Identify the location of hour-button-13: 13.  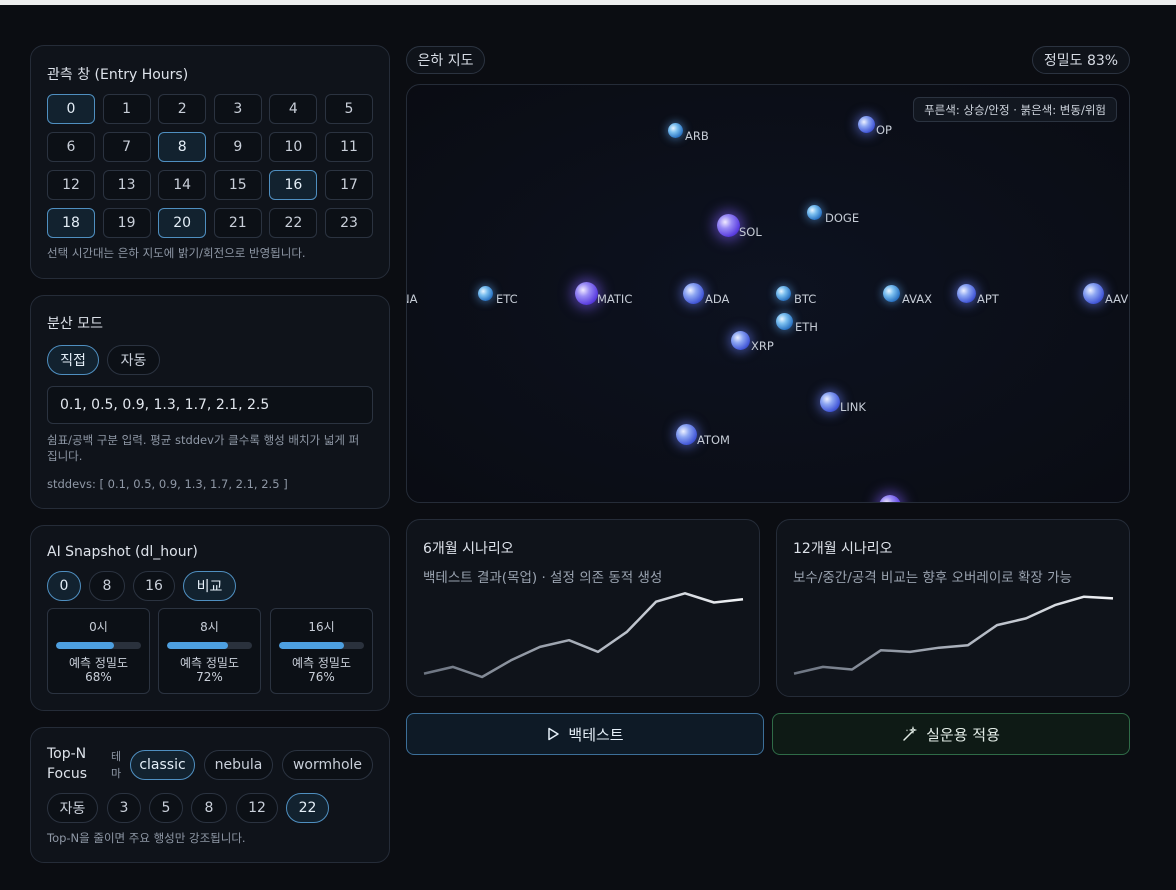
(126, 185).